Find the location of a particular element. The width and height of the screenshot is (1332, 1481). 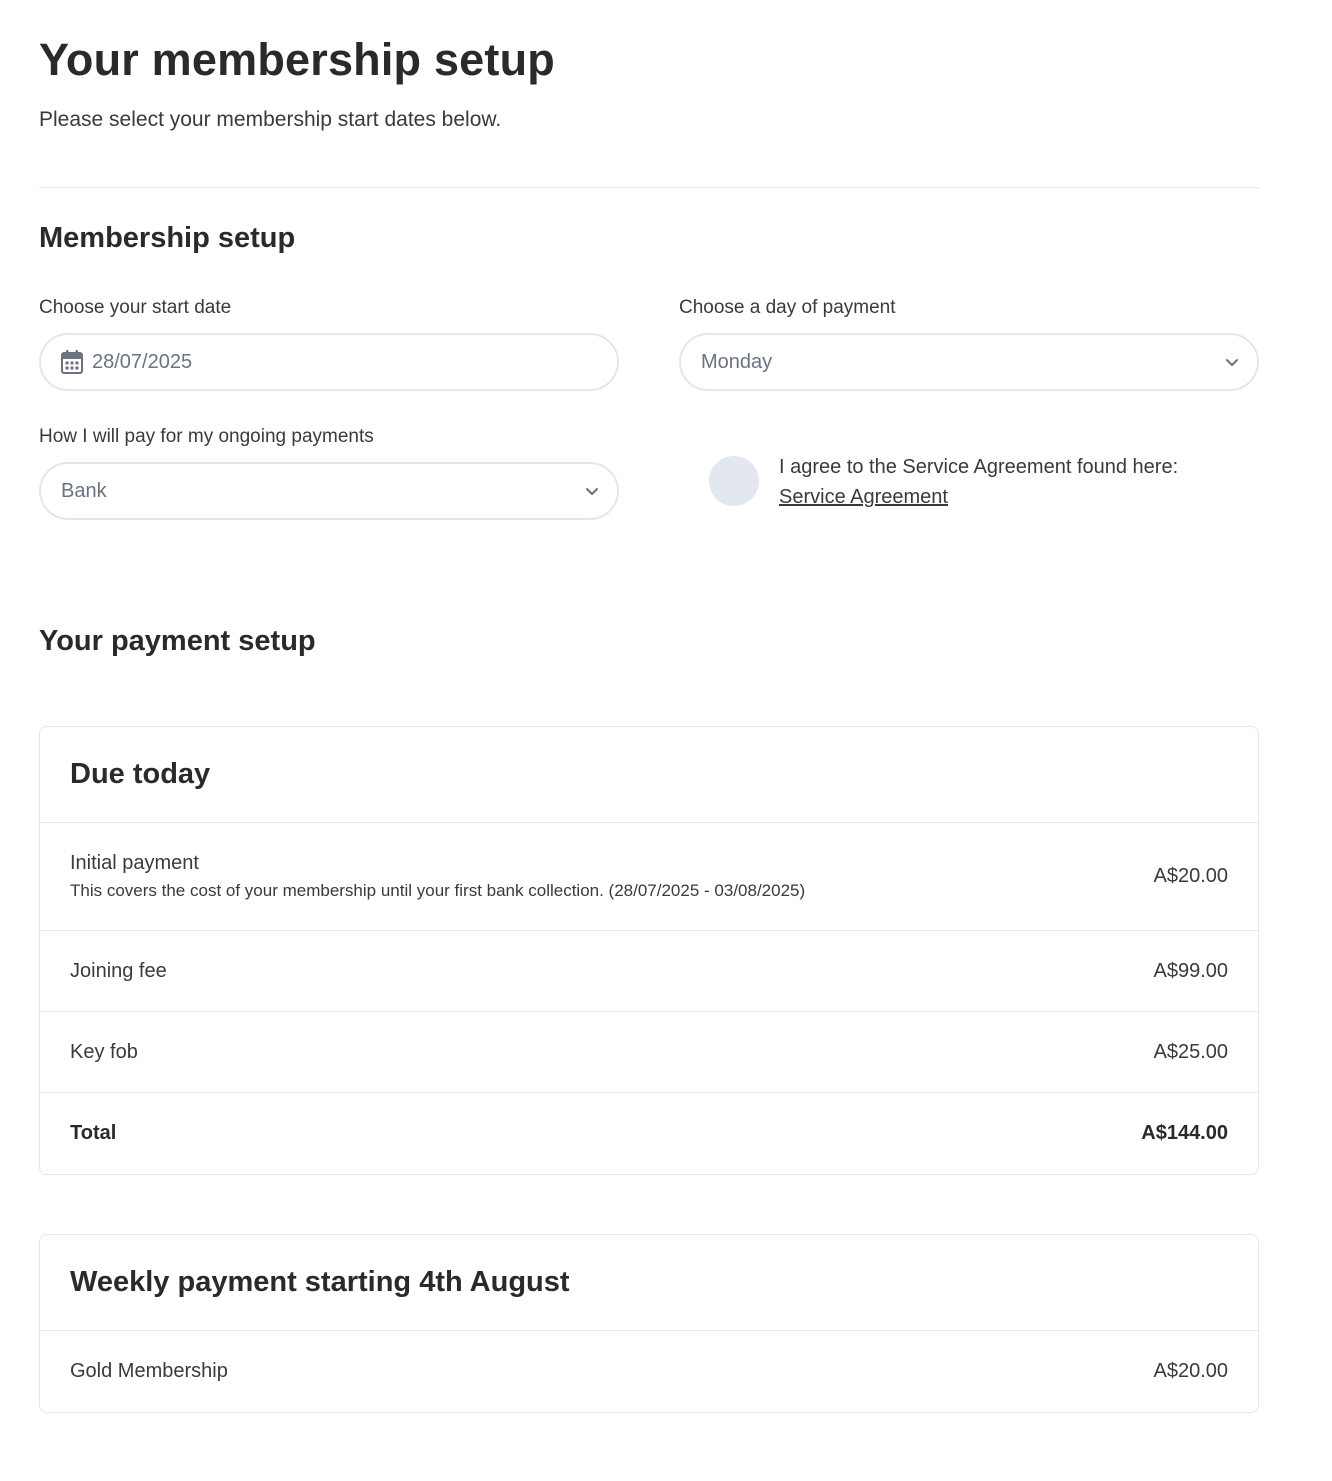

service-agreement-link: Service Agreement is located at coordinates (863, 497).